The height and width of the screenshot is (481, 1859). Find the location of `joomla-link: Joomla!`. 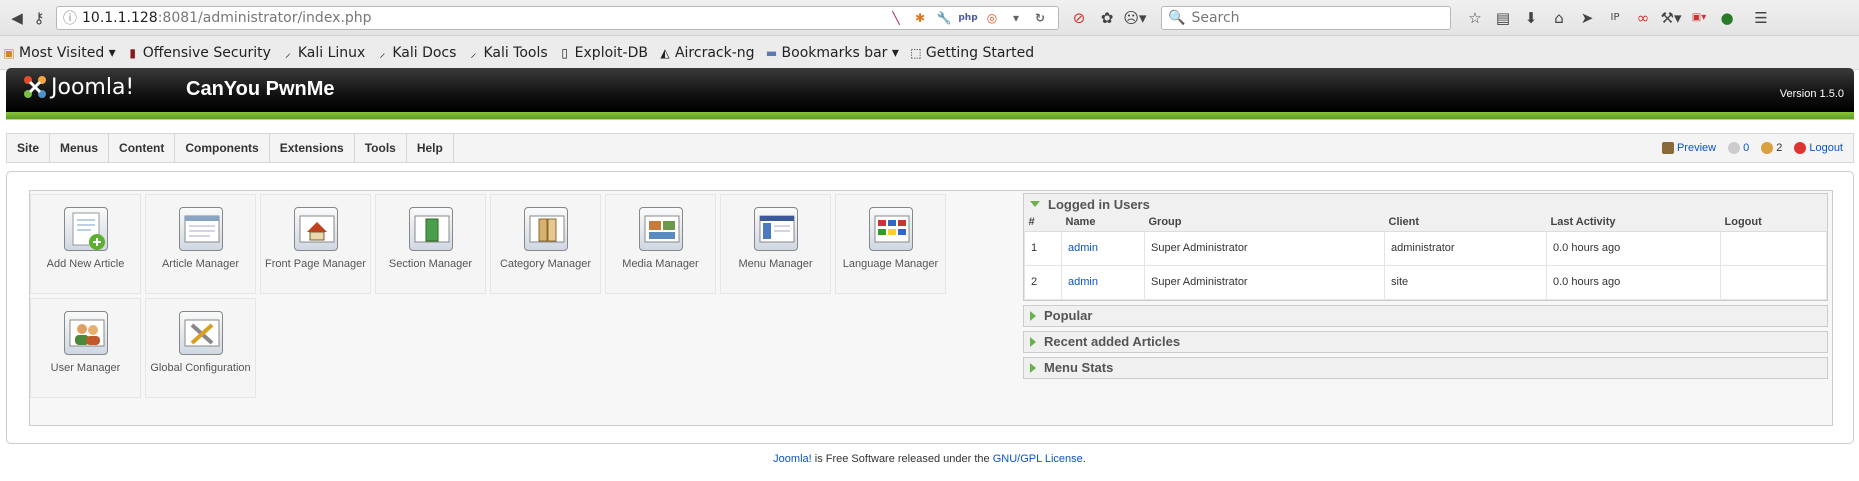

joomla-link: Joomla! is located at coordinates (792, 459).